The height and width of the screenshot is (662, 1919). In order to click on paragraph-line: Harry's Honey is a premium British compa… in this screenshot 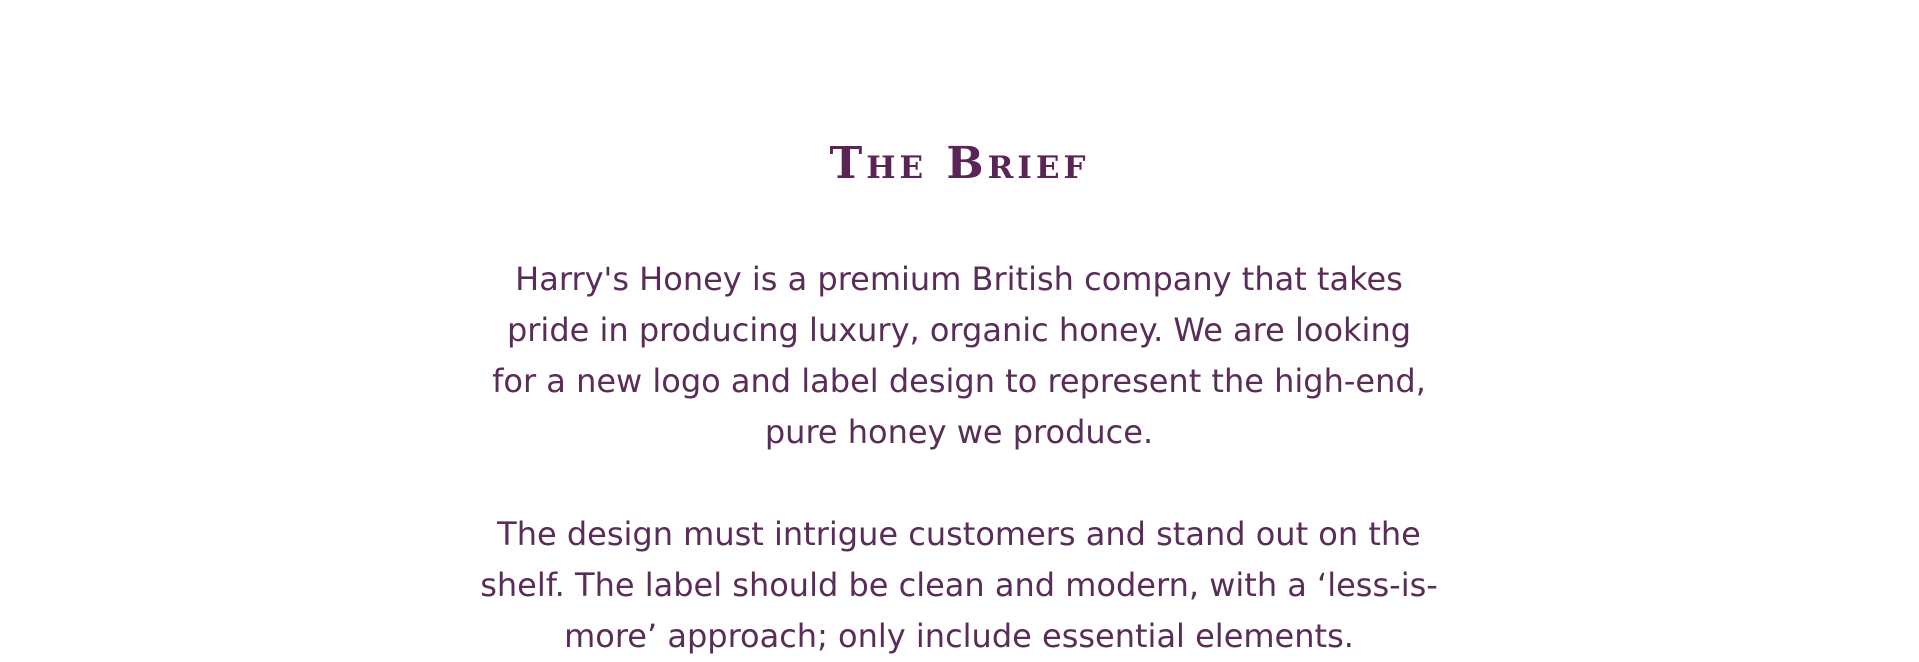, I will do `click(959, 279)`.